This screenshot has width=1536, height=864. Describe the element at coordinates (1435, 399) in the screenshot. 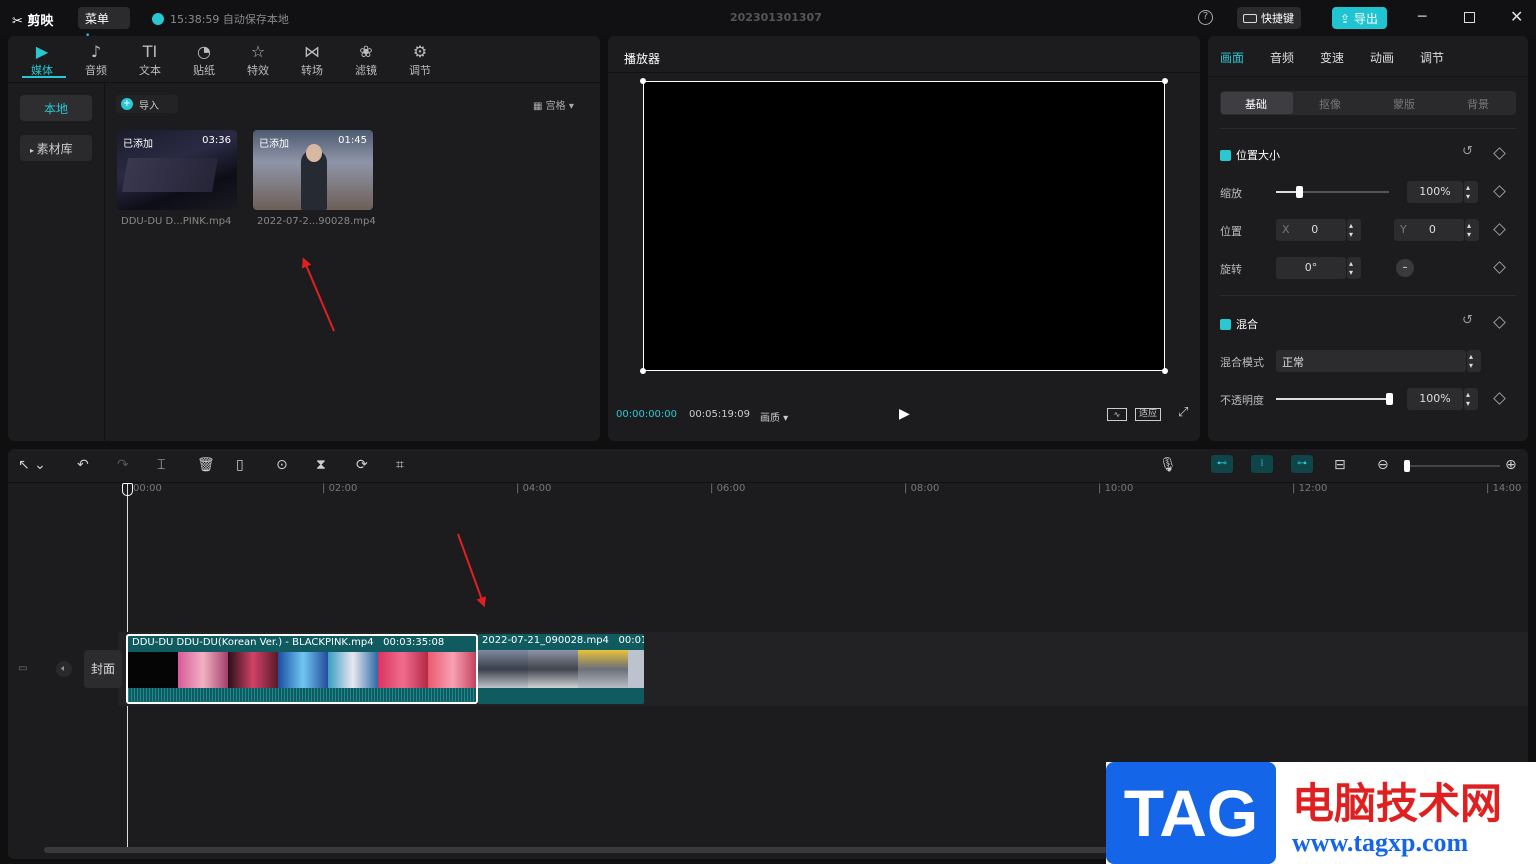

I see `opacity-input: 100%` at that location.